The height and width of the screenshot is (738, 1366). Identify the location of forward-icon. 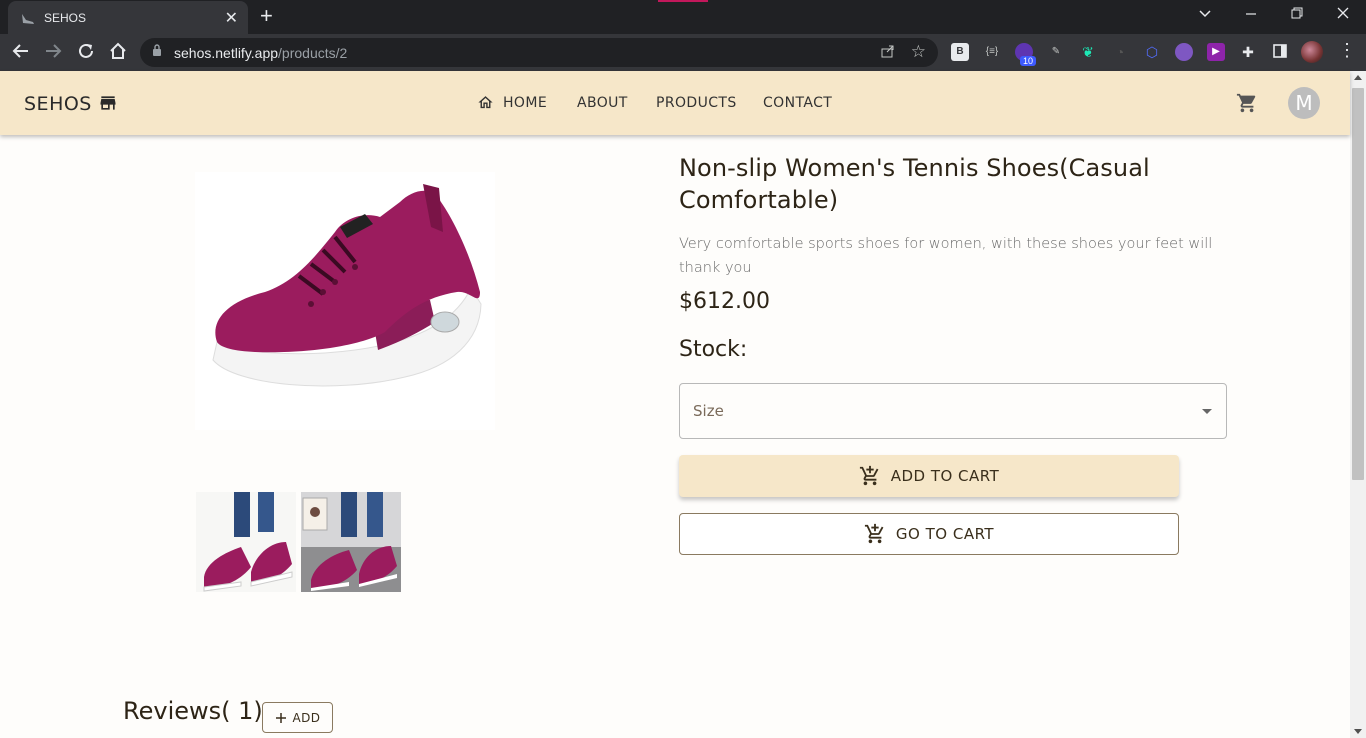
(53, 53).